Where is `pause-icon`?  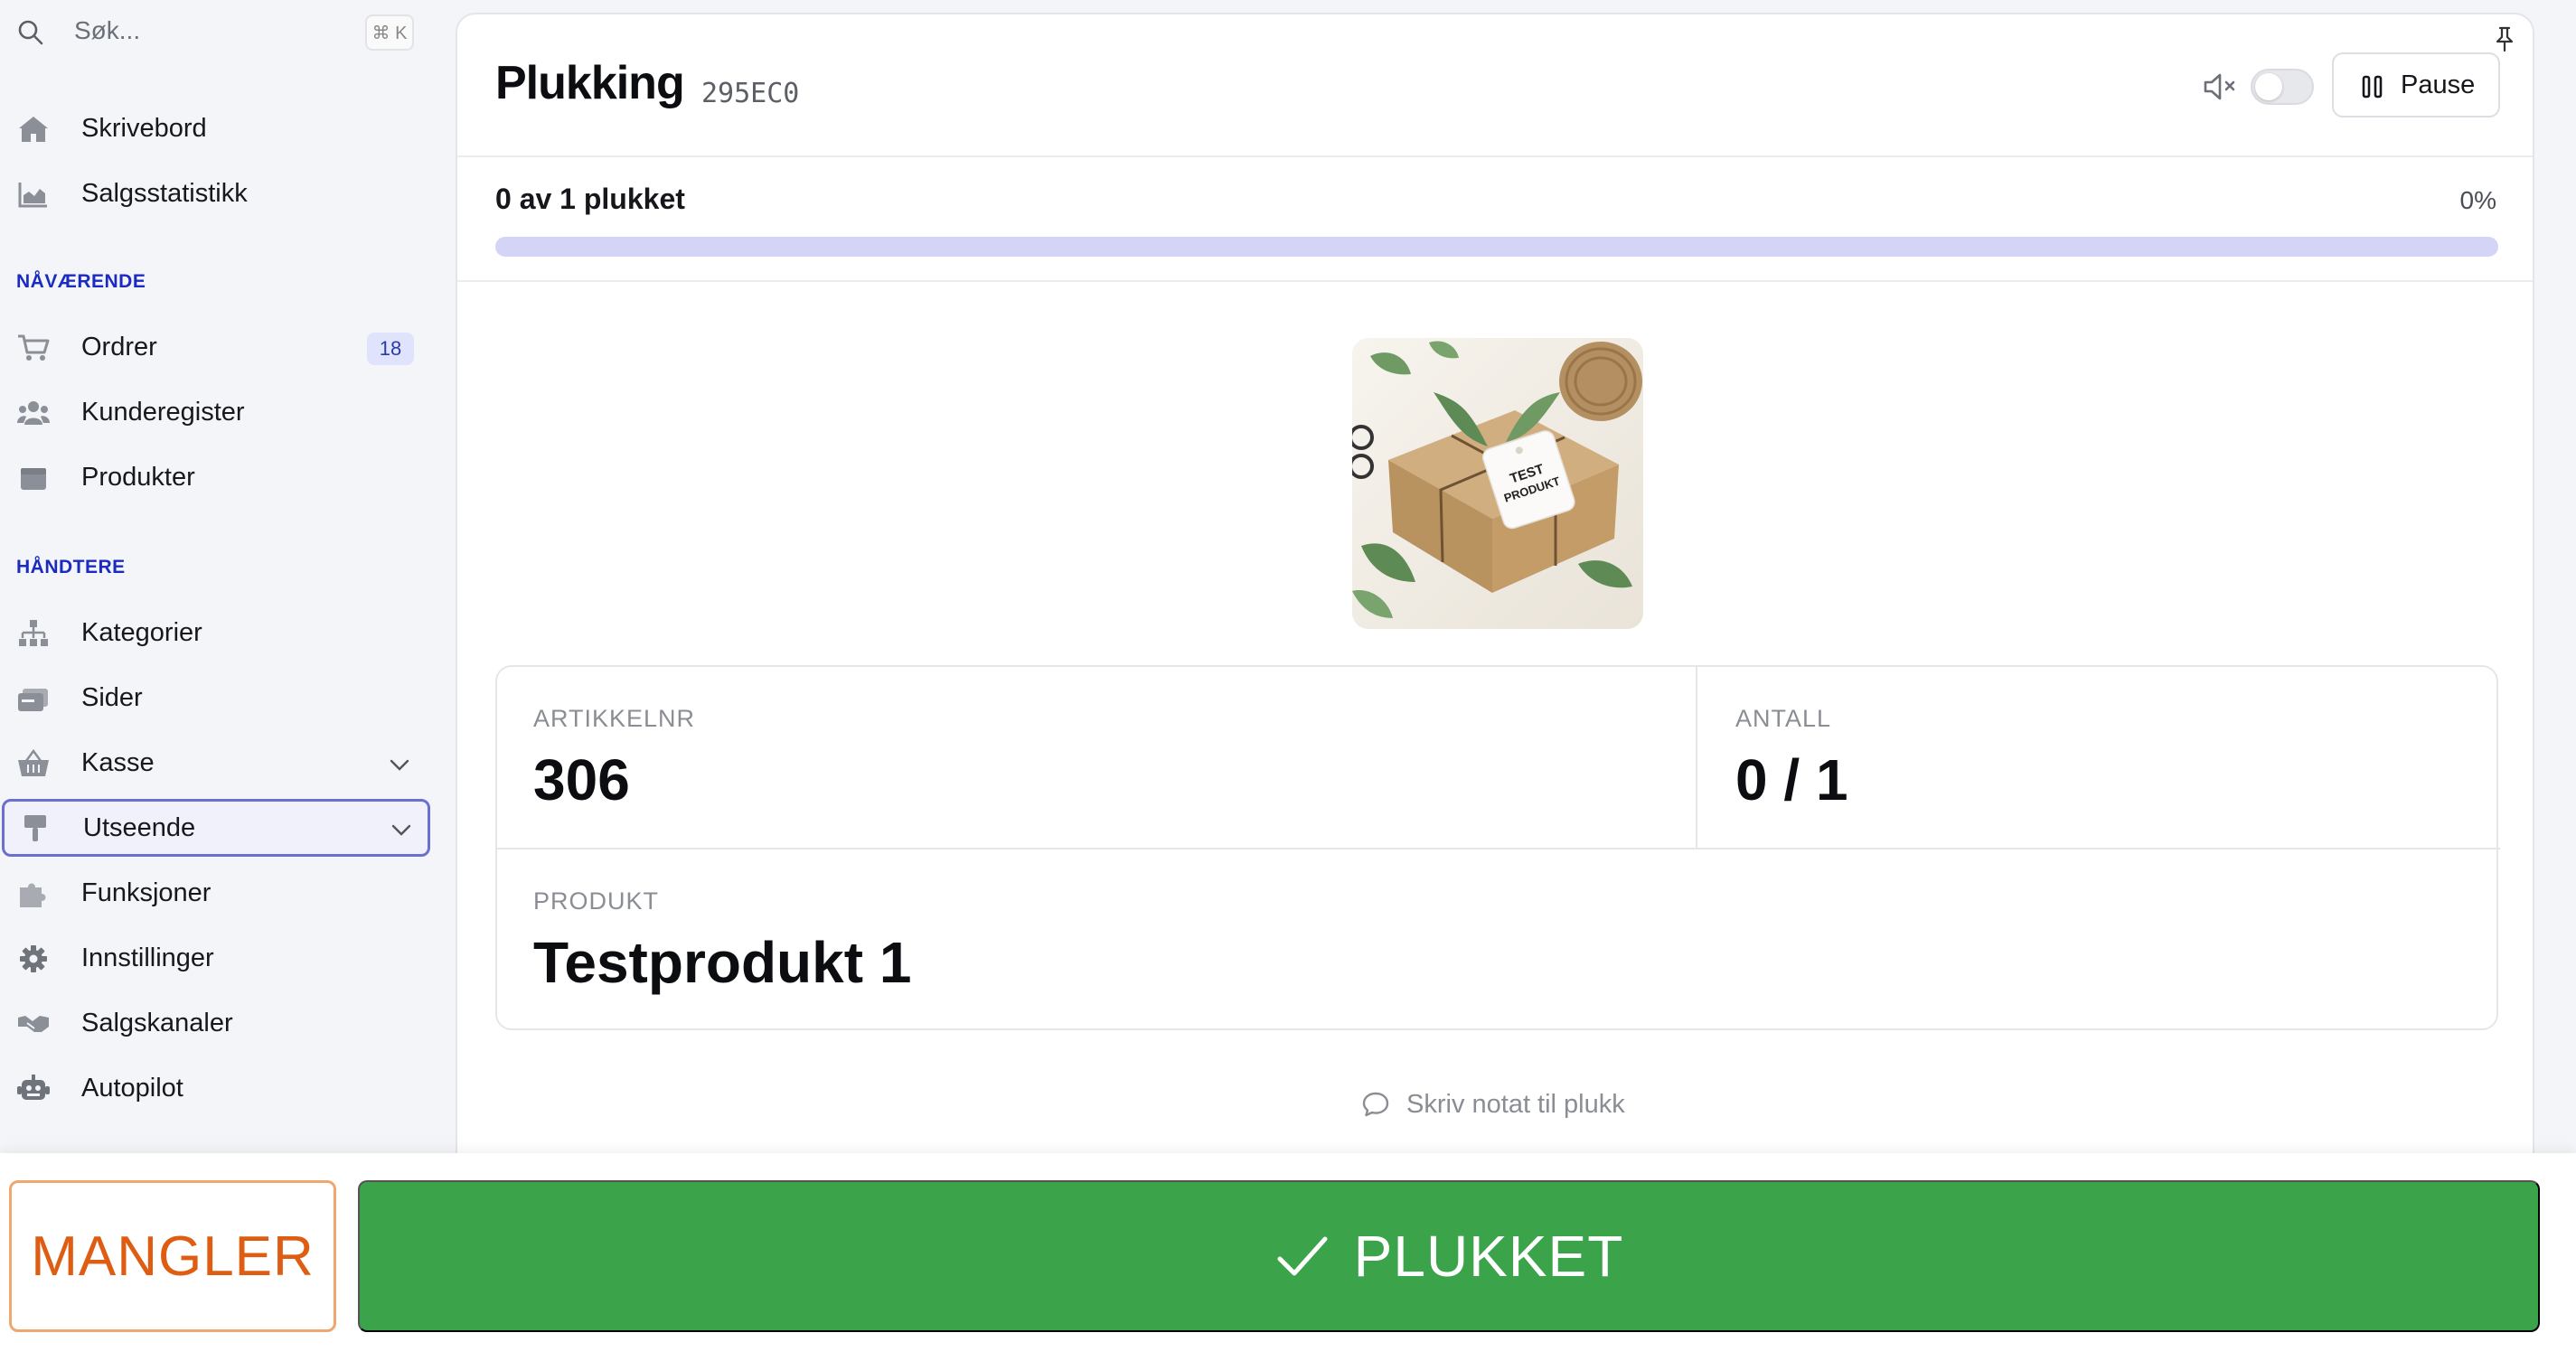 pause-icon is located at coordinates (2372, 87).